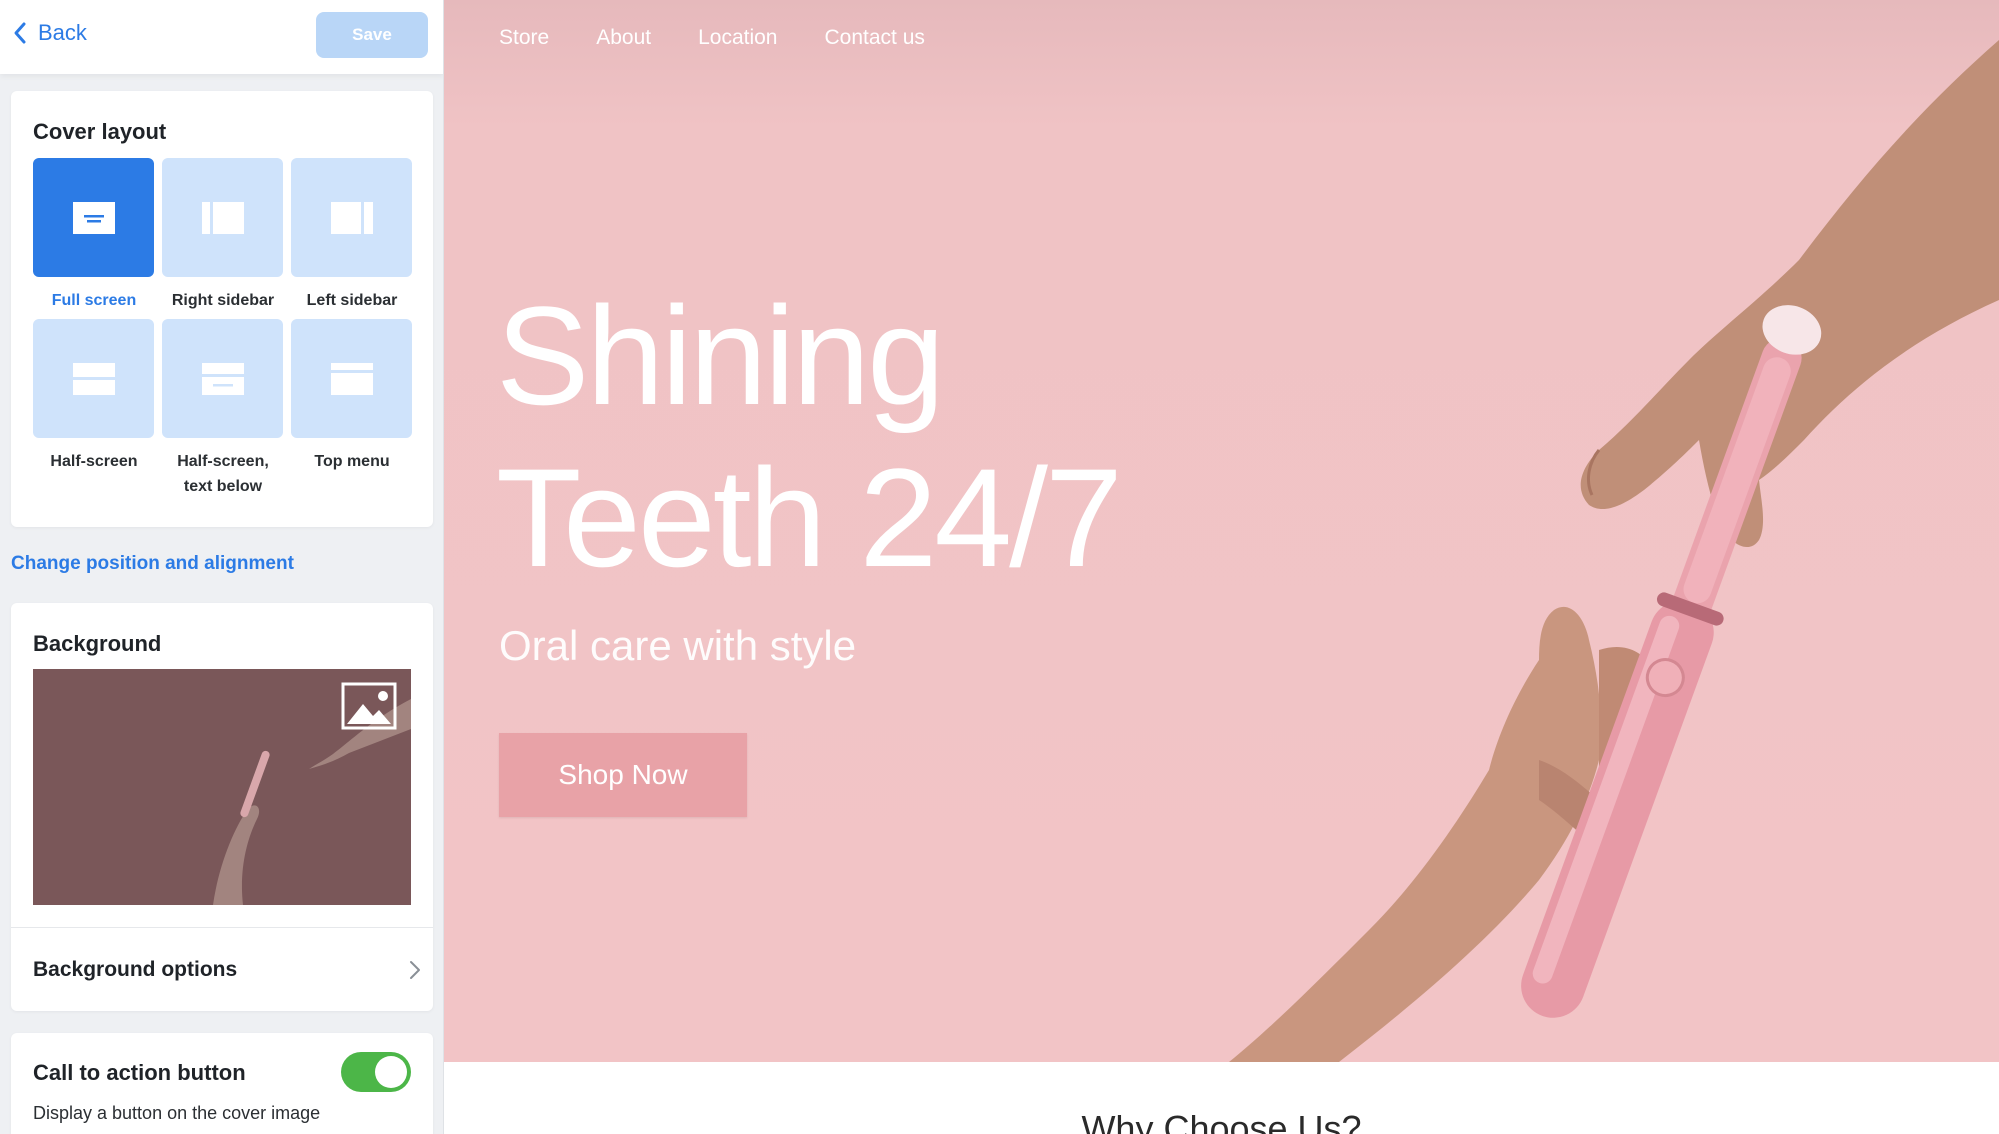 Image resolution: width=1999 pixels, height=1134 pixels. Describe the element at coordinates (62, 32) in the screenshot. I see `back-label: Back` at that location.